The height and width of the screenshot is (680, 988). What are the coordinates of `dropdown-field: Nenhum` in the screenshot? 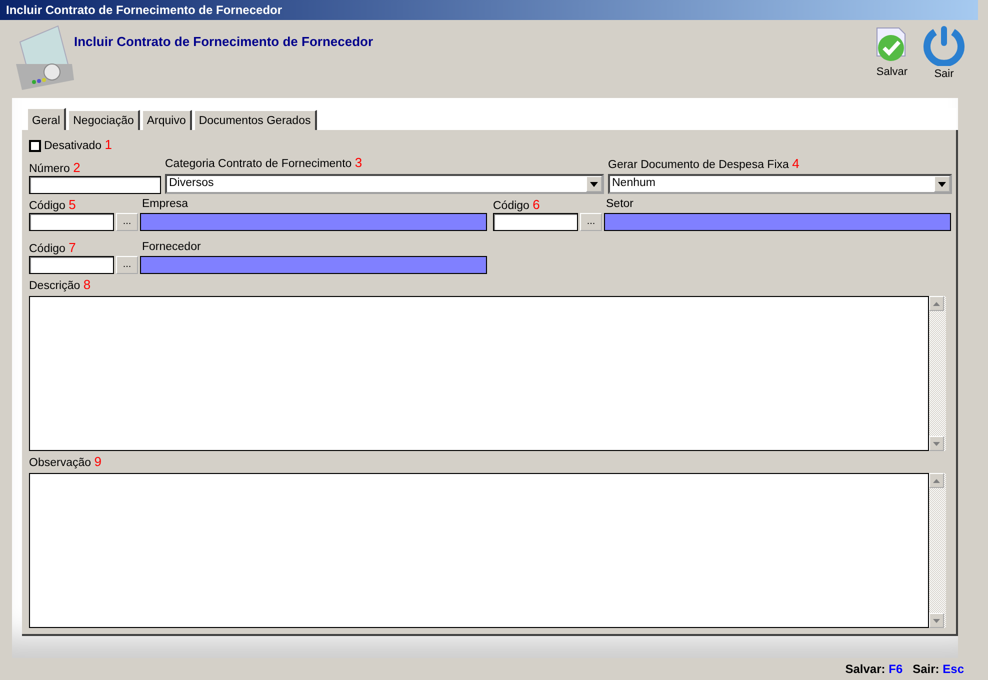 It's located at (780, 184).